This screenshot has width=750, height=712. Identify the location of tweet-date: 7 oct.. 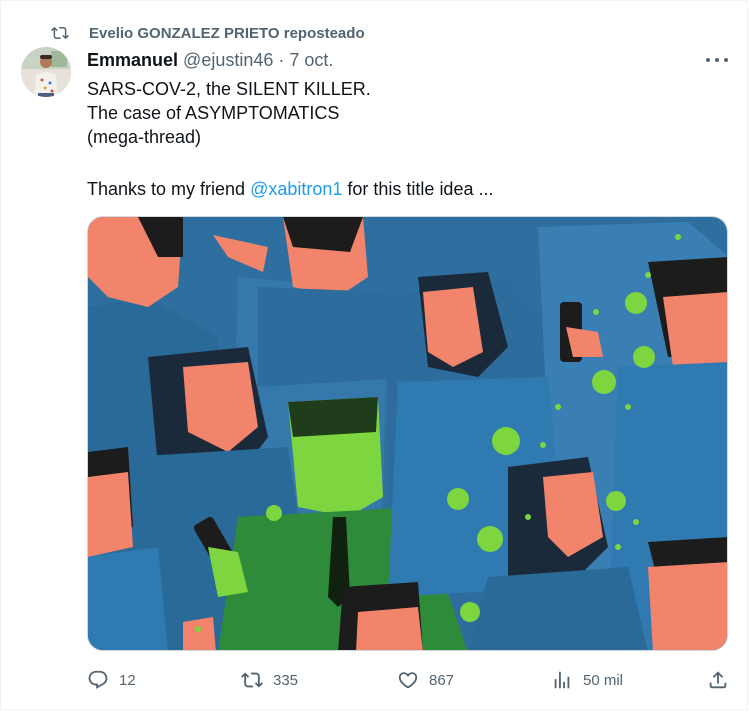
(311, 60).